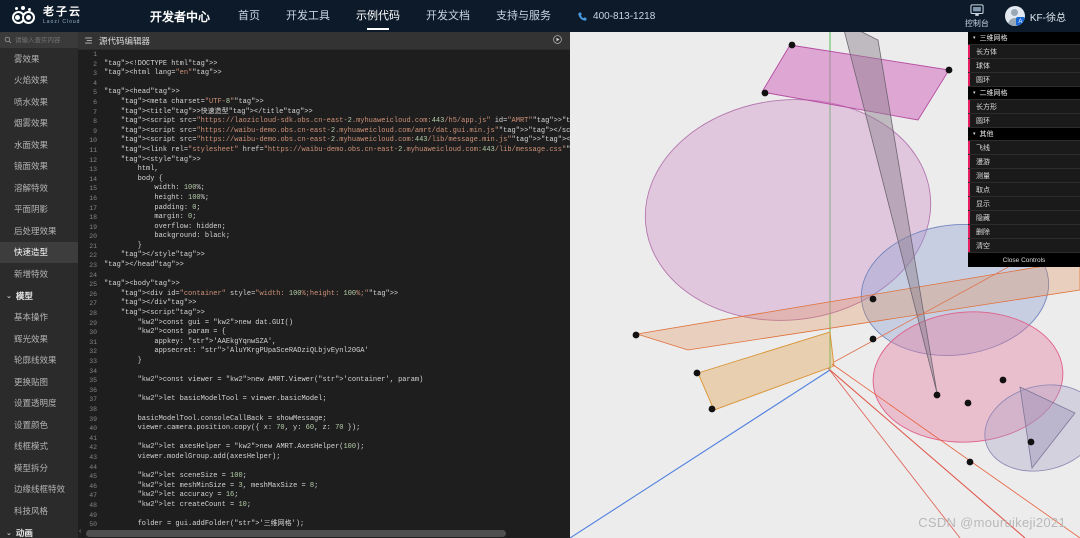  Describe the element at coordinates (39, 210) in the screenshot. I see `sidebar-item-7: 平面阴影` at that location.